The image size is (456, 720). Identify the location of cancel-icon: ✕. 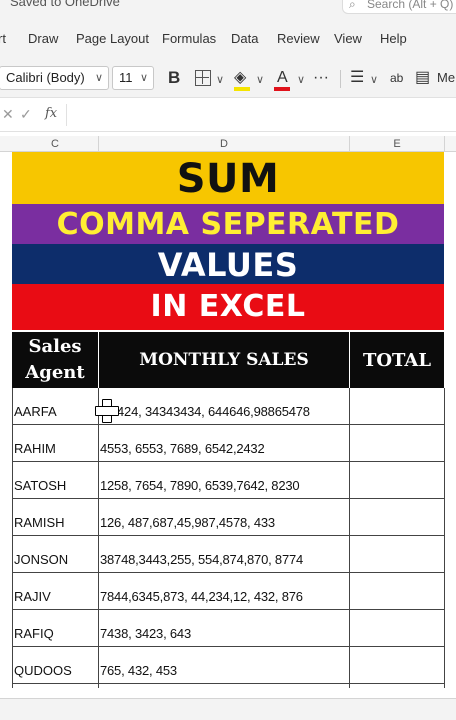
(8, 114).